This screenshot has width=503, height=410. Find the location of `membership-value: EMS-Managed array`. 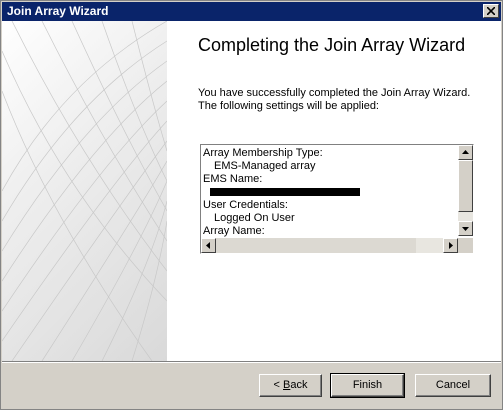

membership-value: EMS-Managed array is located at coordinates (265, 166).